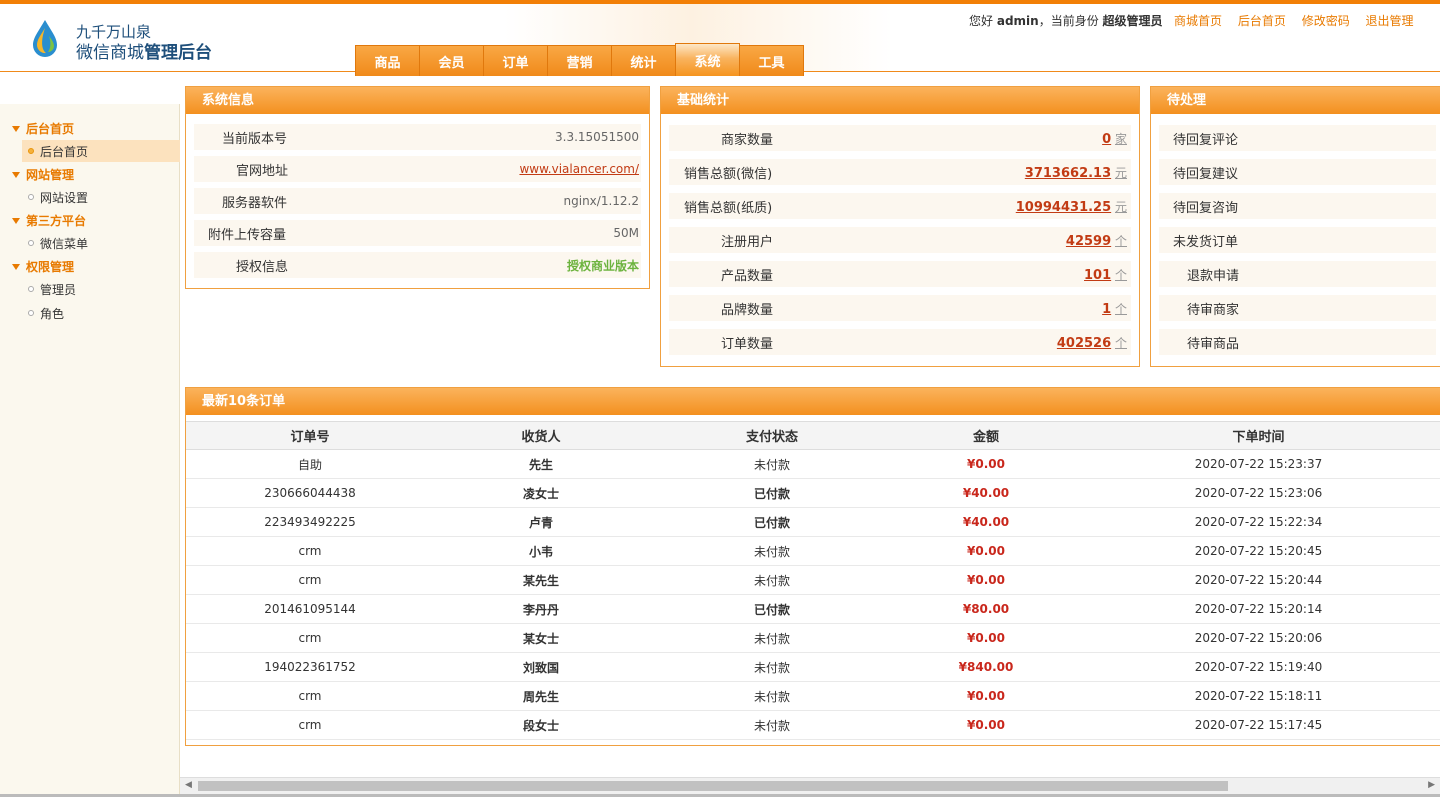 The height and width of the screenshot is (797, 1440). I want to click on receiver-cell: 凌女士, so click(541, 493).